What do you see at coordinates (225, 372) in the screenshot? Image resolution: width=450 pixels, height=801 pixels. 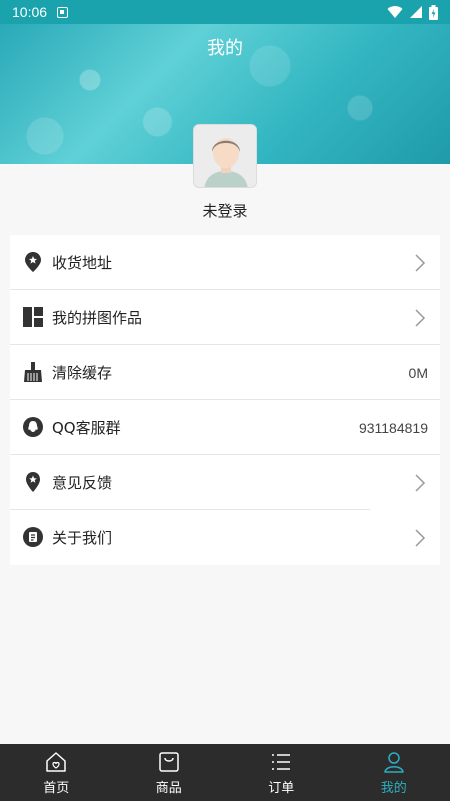 I see `menu-item-clear-cache: 清除缓存 0M` at bounding box center [225, 372].